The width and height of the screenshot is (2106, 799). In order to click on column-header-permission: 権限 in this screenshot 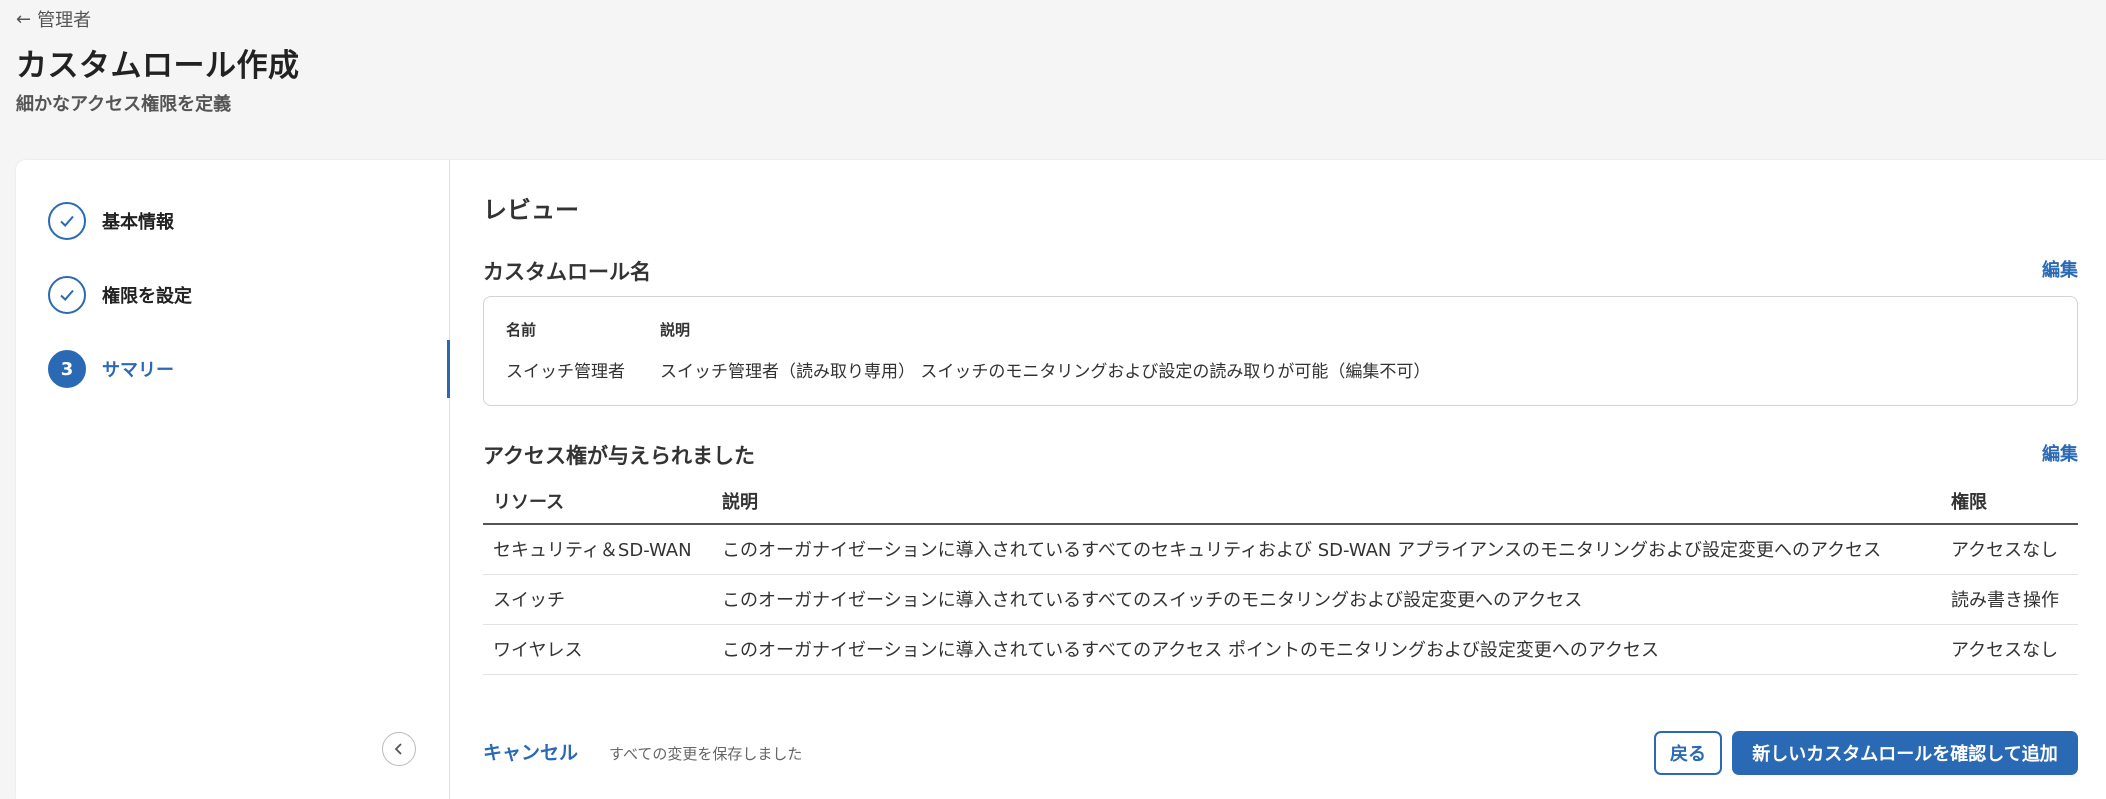, I will do `click(2009, 501)`.